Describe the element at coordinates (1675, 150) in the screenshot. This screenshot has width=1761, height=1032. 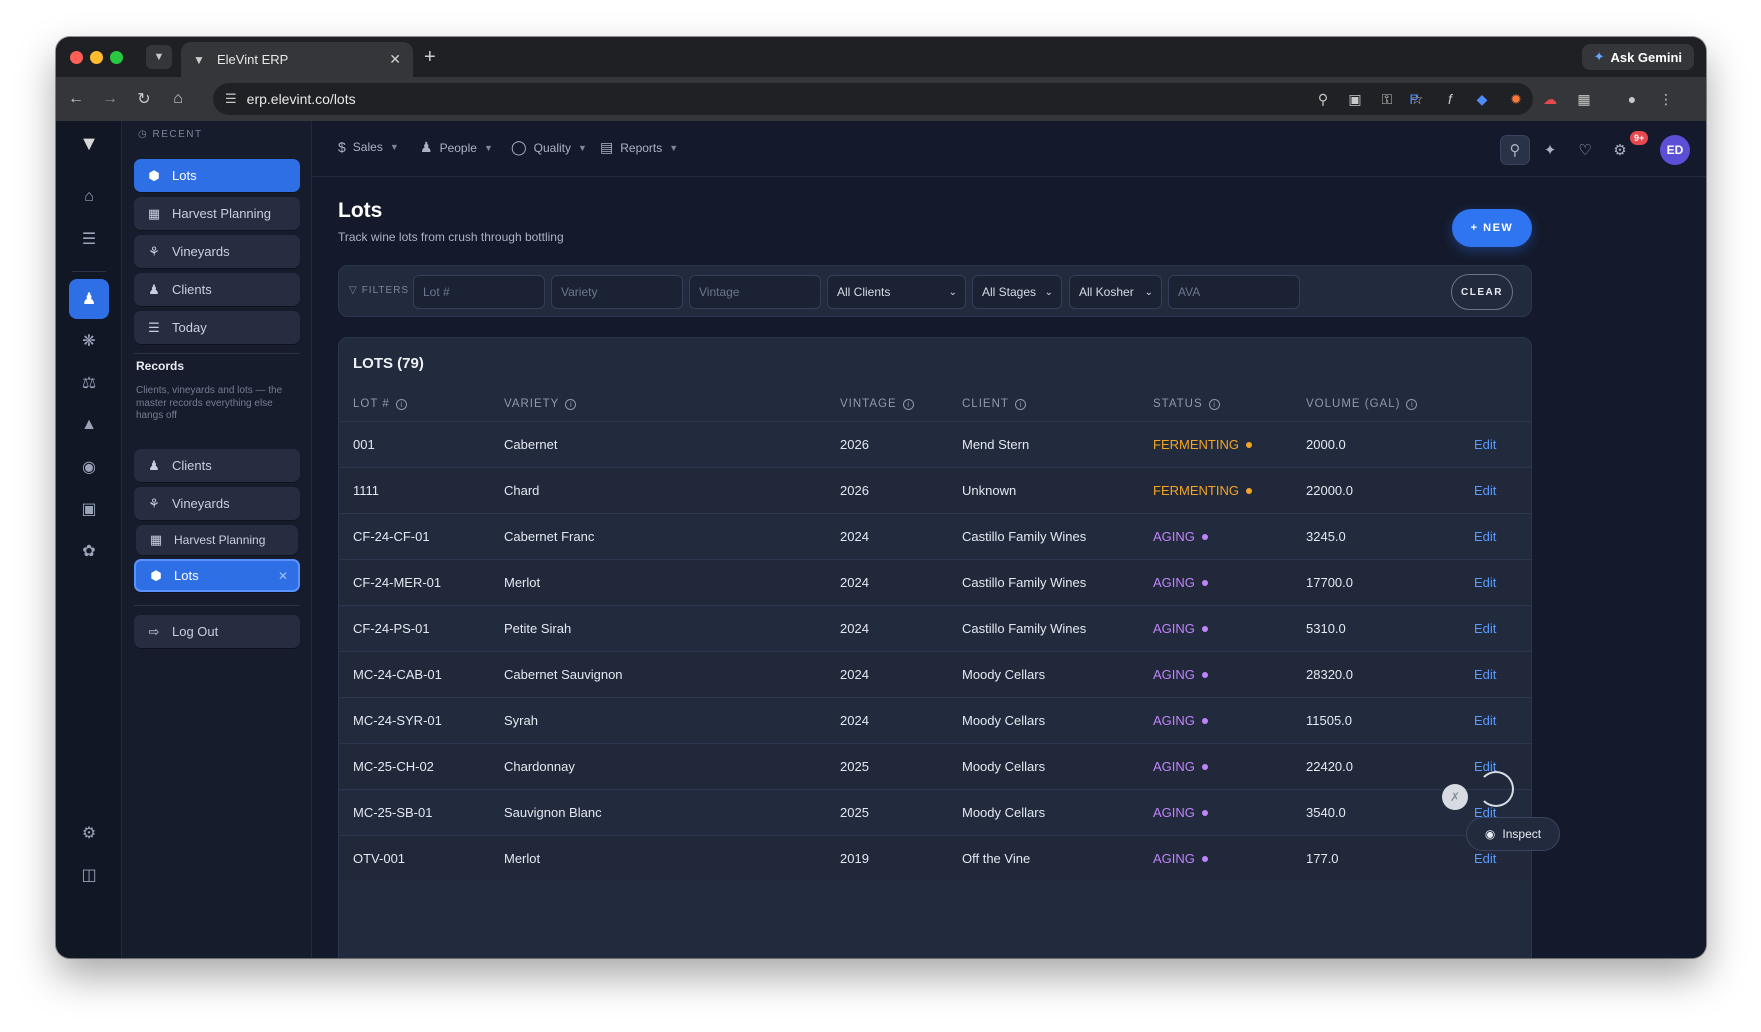
I see `user-avatar: ED` at that location.